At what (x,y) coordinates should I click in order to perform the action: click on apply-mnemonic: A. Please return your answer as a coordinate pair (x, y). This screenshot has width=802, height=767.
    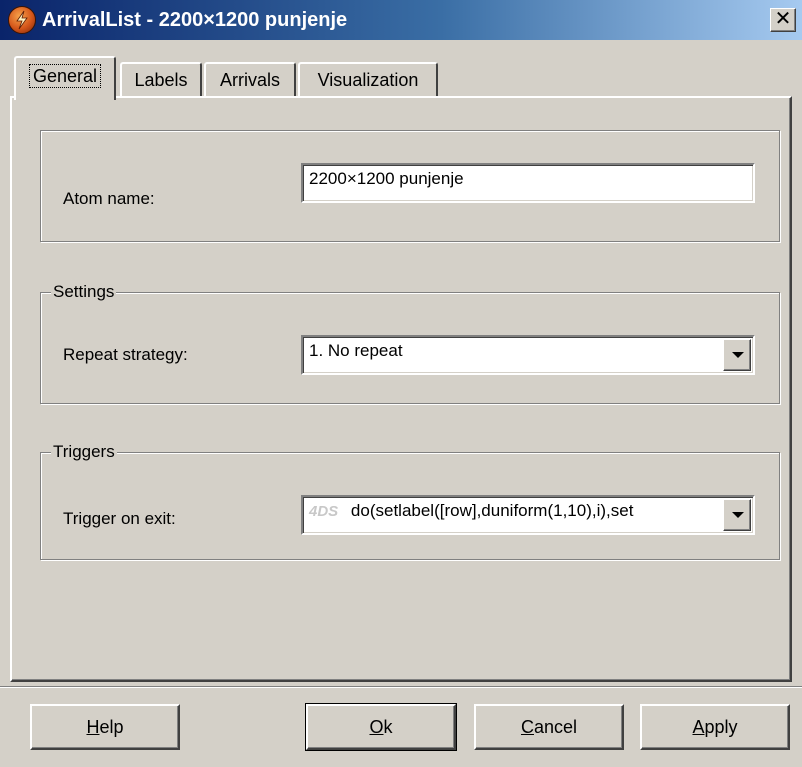
    Looking at the image, I should click on (698, 727).